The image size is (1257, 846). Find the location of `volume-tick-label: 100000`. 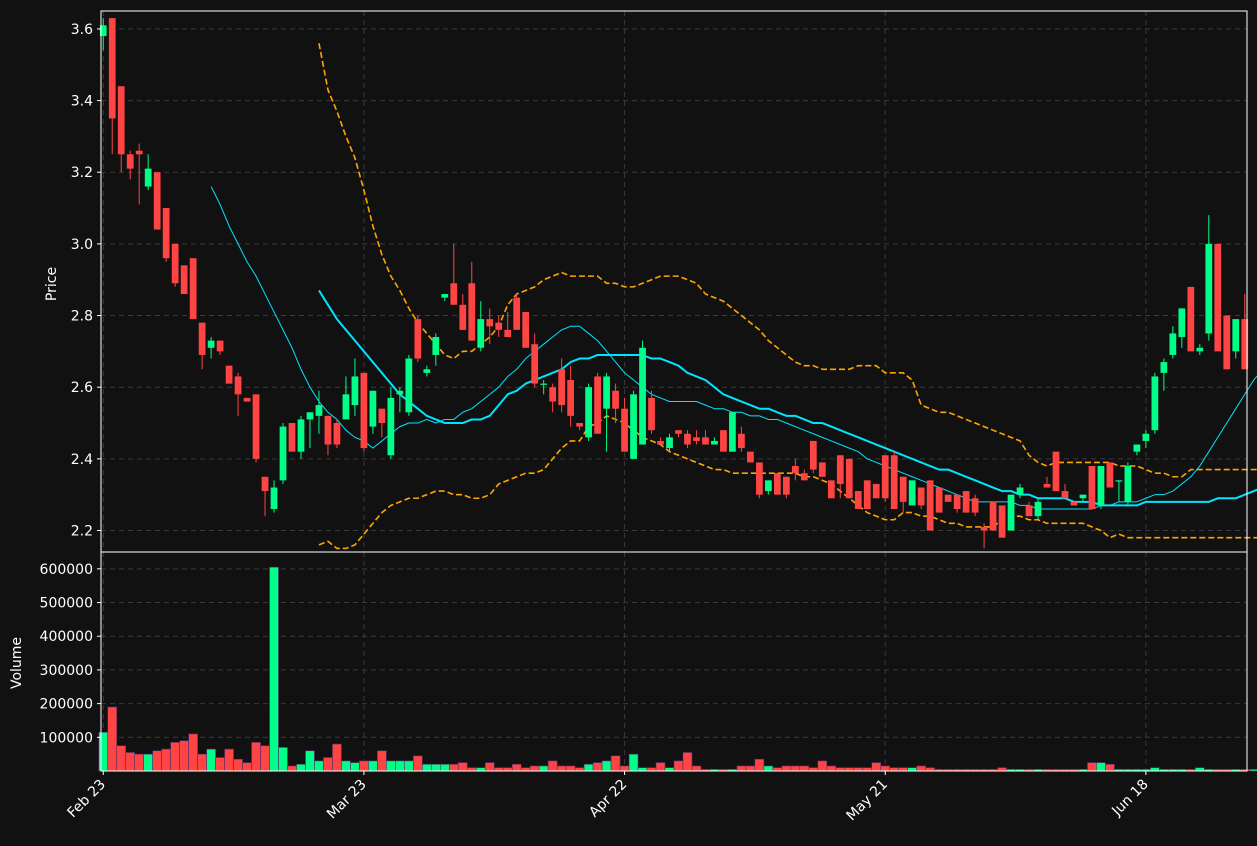

volume-tick-label: 100000 is located at coordinates (66, 738).